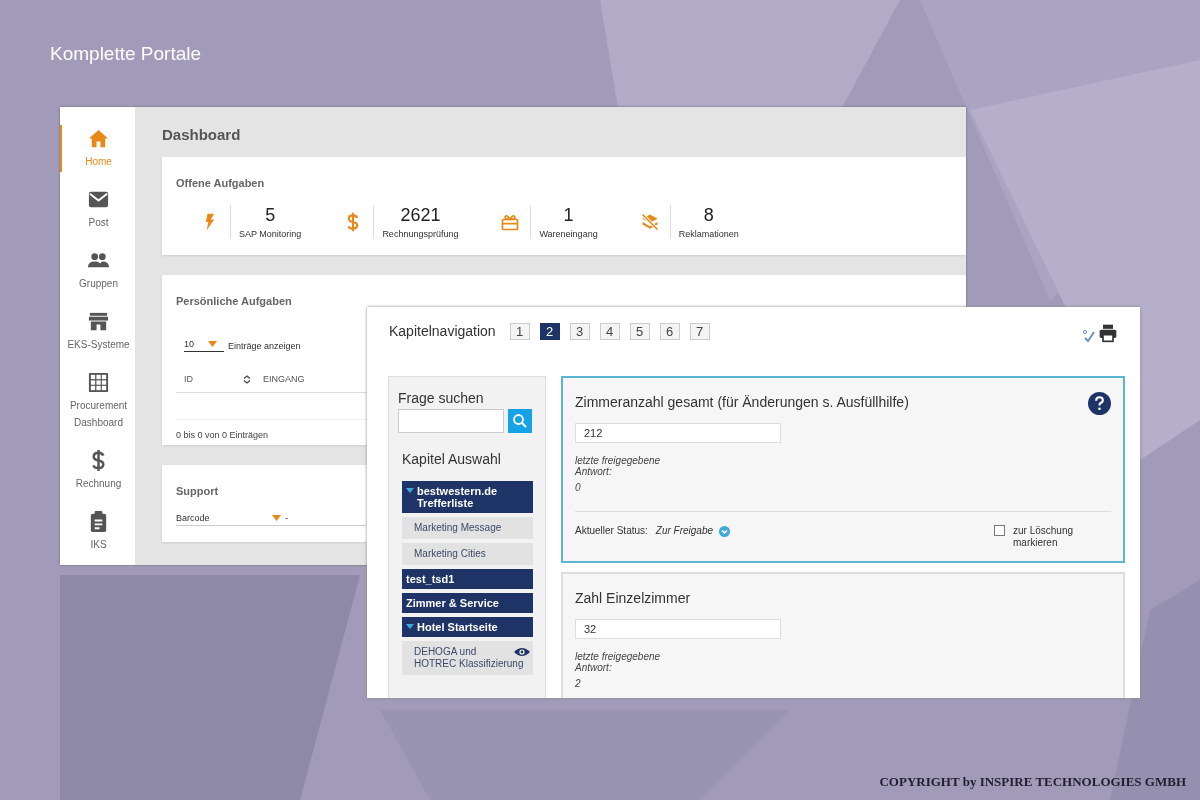  Describe the element at coordinates (420, 234) in the screenshot. I see `stat-label: Rechnungsprüfung` at that location.